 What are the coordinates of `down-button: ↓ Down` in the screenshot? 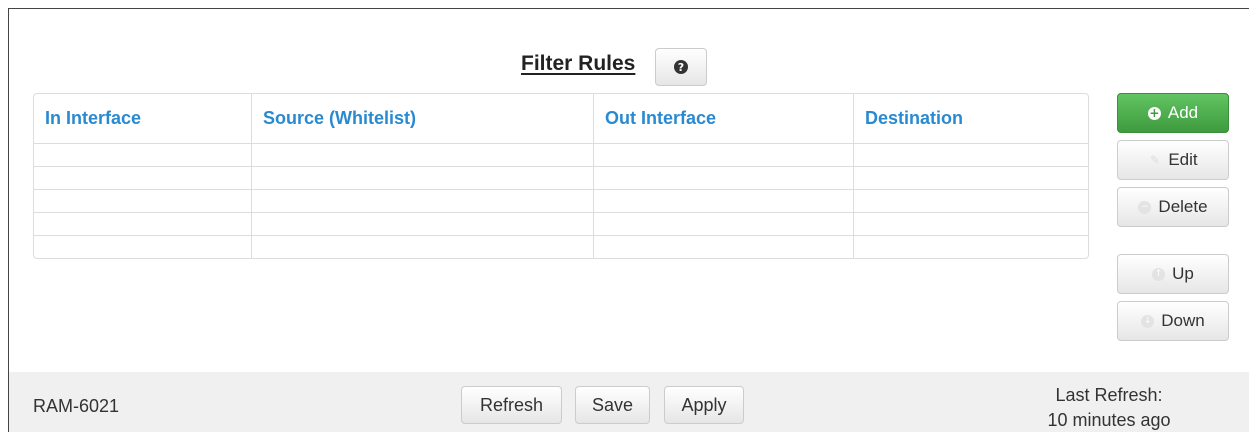 It's located at (1173, 321).